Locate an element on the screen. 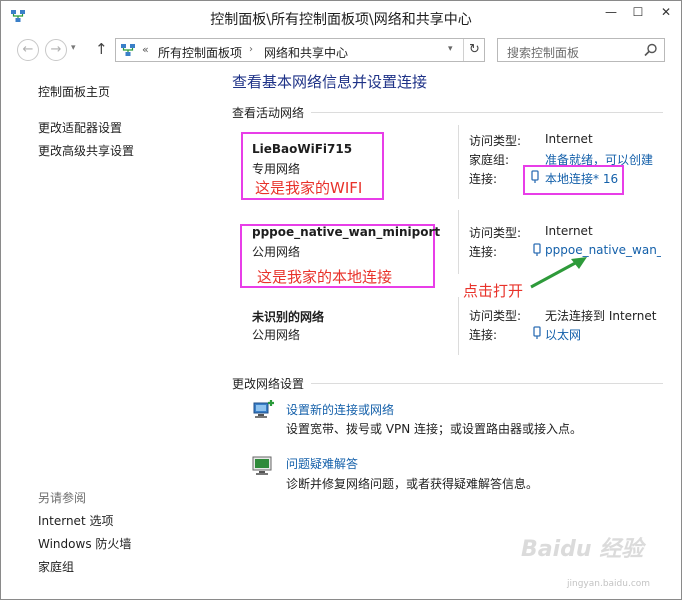 Image resolution: width=682 pixels, height=600 pixels. active-networks-heading: 查看活动网络 is located at coordinates (268, 113).